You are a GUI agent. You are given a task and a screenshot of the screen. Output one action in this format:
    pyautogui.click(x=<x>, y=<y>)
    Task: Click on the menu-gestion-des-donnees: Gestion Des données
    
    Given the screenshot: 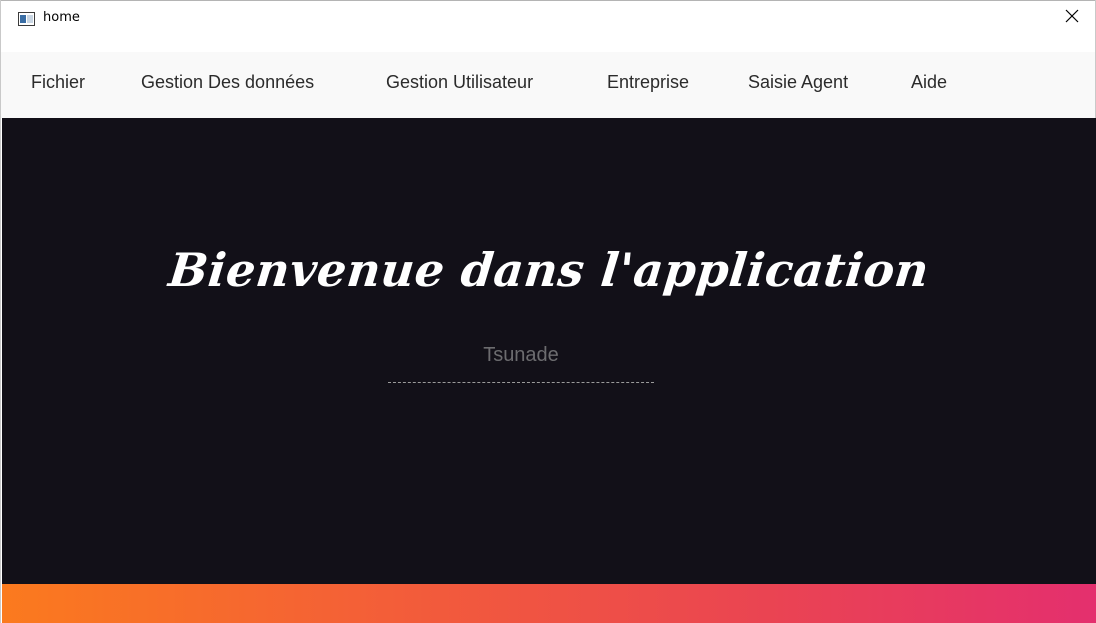 What is the action you would take?
    pyautogui.click(x=227, y=82)
    